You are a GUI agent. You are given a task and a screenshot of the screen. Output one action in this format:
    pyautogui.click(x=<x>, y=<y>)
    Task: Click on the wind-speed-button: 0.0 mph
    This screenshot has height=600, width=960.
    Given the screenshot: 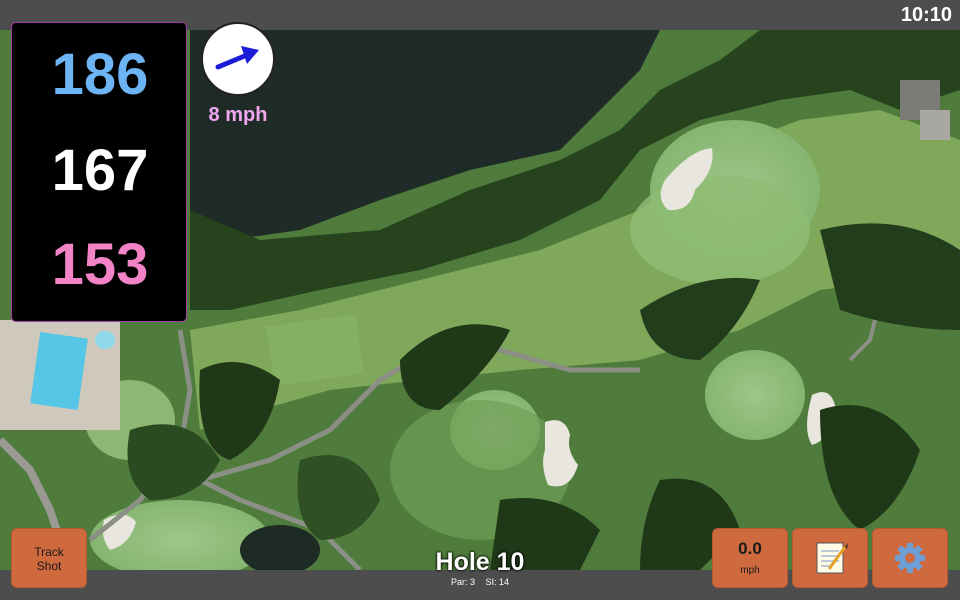 What is the action you would take?
    pyautogui.click(x=750, y=558)
    